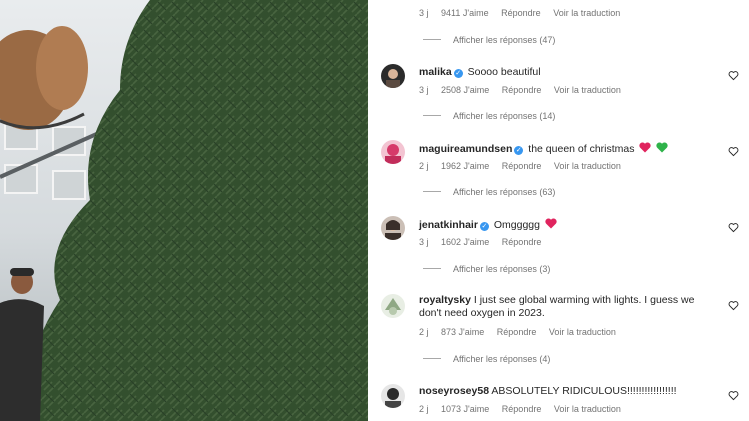  Describe the element at coordinates (465, 149) in the screenshot. I see `comment-username: maguireamundsen` at that location.